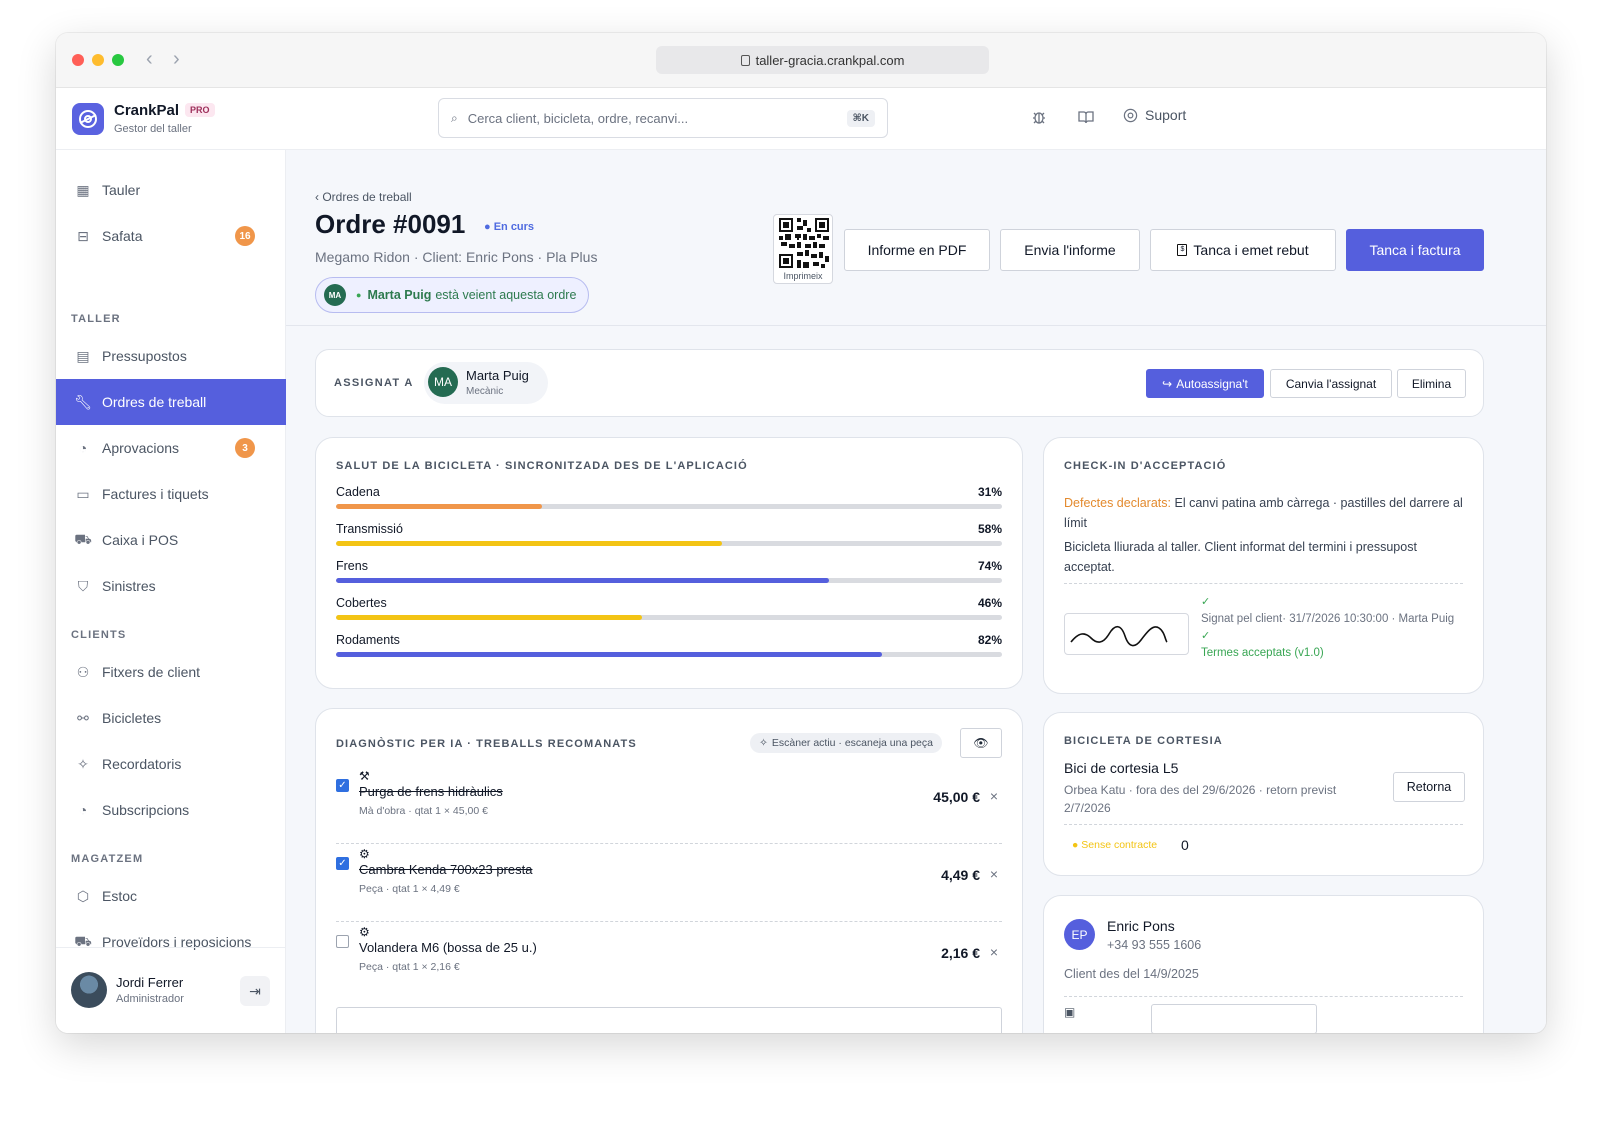 The width and height of the screenshot is (1600, 1131). What do you see at coordinates (822, 60) in the screenshot?
I see `address-bar: taller-gracia.crankpal.com` at bounding box center [822, 60].